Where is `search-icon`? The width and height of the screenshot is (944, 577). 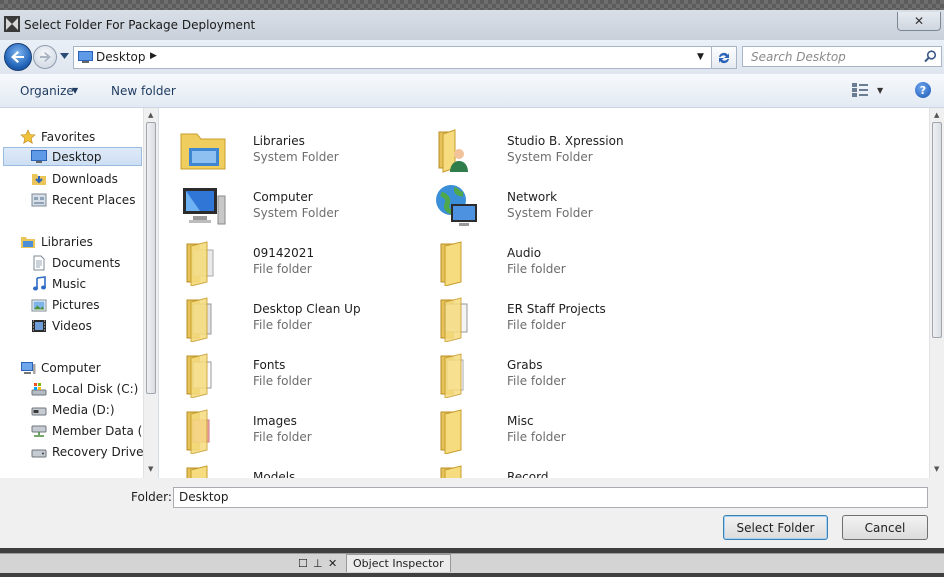
search-icon is located at coordinates (930, 56).